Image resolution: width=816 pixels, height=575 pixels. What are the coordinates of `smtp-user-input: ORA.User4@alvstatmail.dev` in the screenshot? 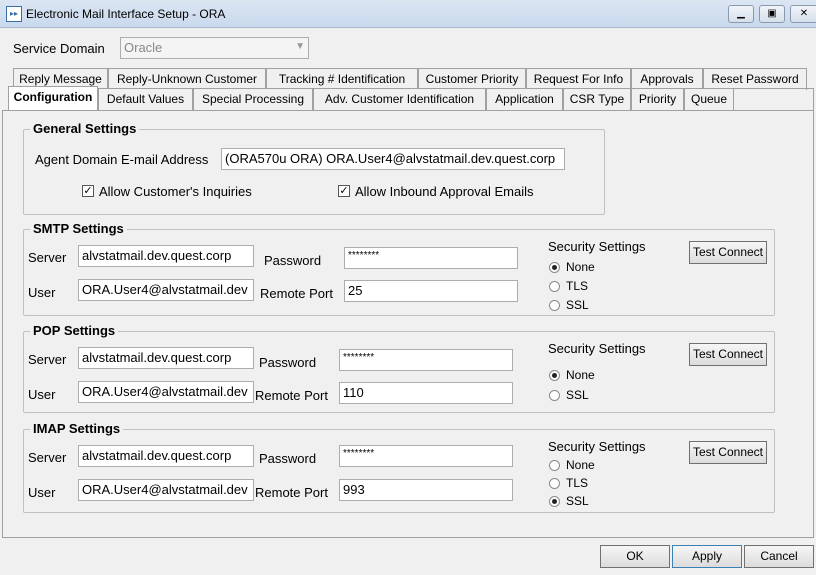 It's located at (166, 290).